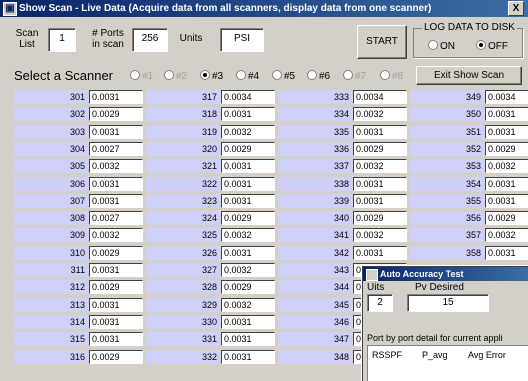  What do you see at coordinates (315, 149) in the screenshot?
I see `port-number: 336` at bounding box center [315, 149].